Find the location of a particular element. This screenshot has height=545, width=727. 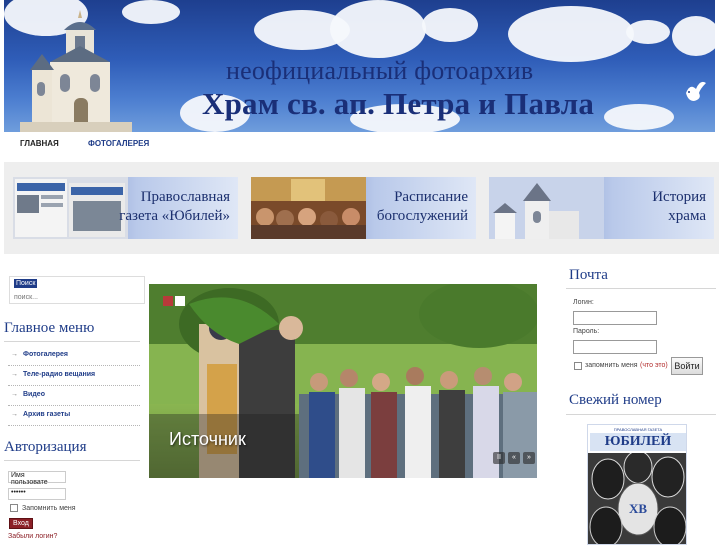

login-button: Вход is located at coordinates (21, 523).